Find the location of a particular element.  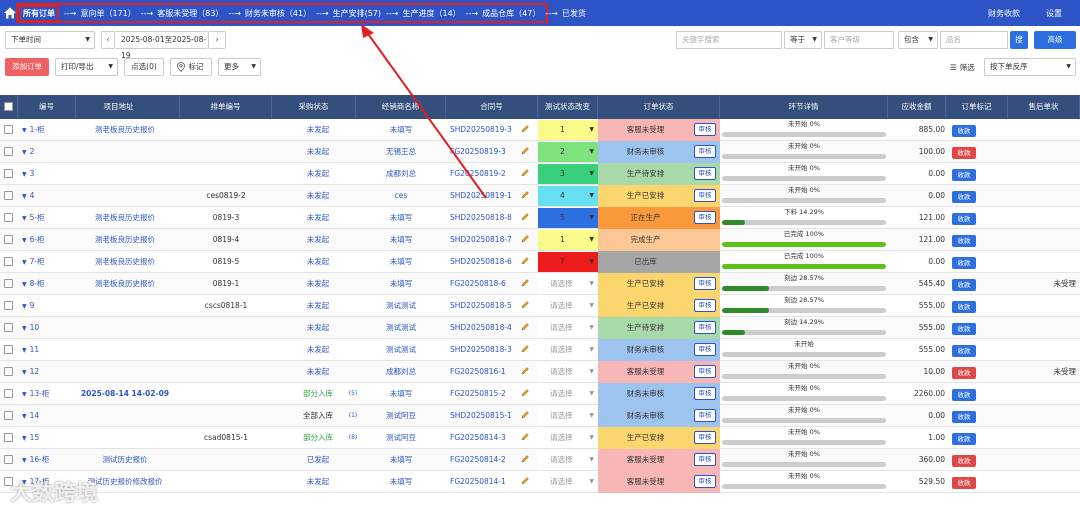

filter-button: ☰ 筛选 is located at coordinates (962, 67).